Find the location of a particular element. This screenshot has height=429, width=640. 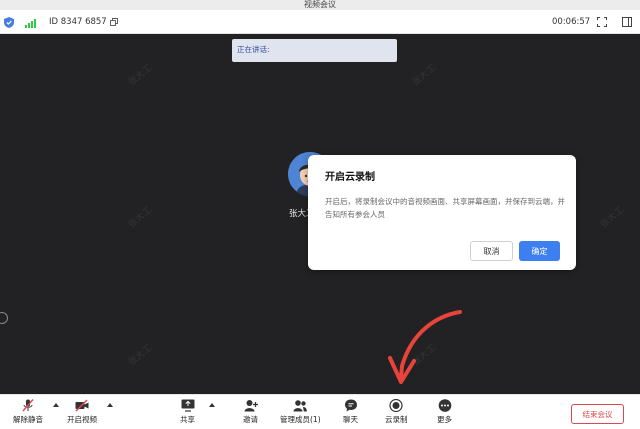

window-titlebar: 视频会议 is located at coordinates (320, 5).